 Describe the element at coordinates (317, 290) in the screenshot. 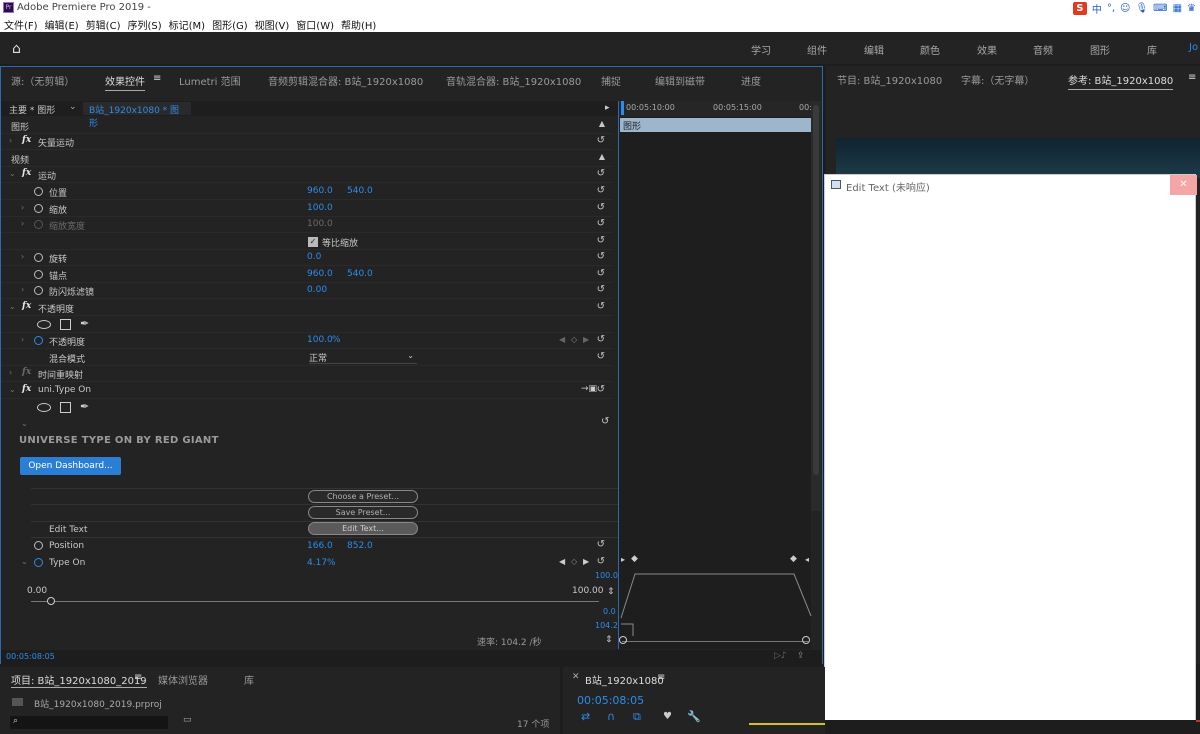

I see `anti-flicker-value: 0.00` at that location.